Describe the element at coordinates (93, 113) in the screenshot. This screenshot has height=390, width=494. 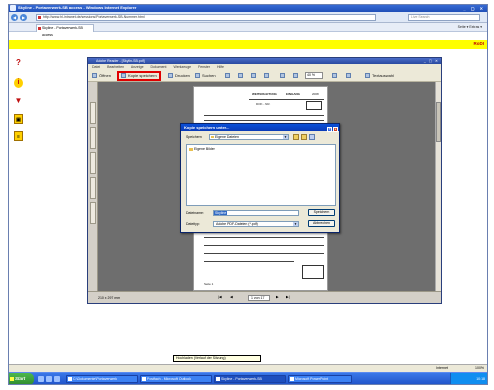
I see `bookmarks-tab` at that location.